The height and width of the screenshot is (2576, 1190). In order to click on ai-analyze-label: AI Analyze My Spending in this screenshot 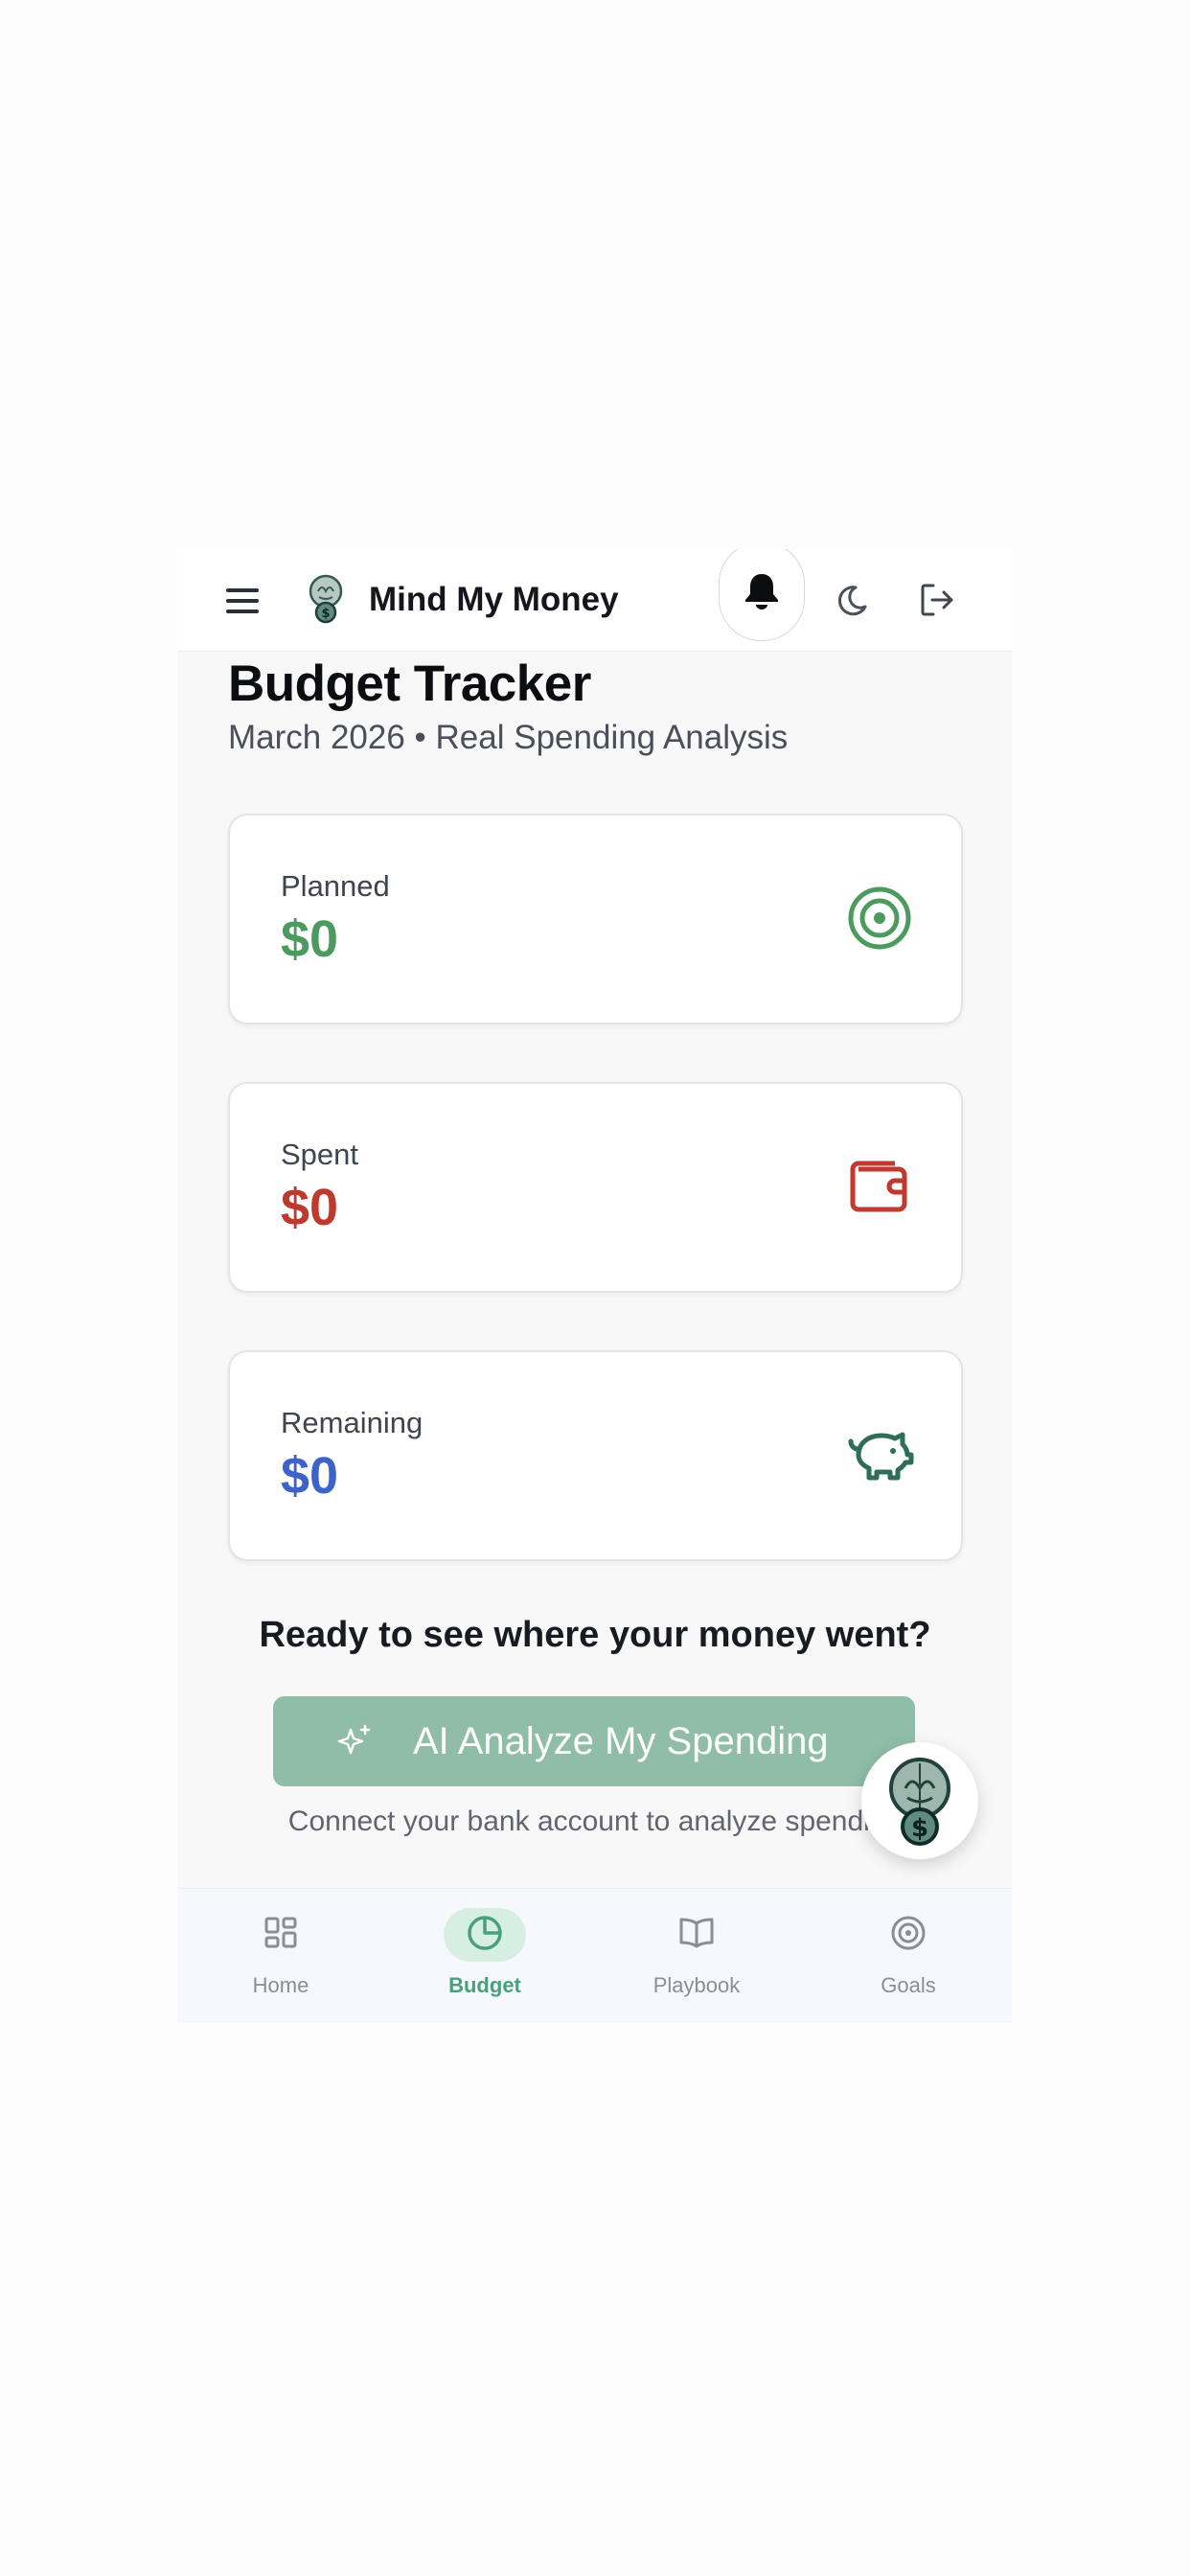, I will do `click(621, 1741)`.